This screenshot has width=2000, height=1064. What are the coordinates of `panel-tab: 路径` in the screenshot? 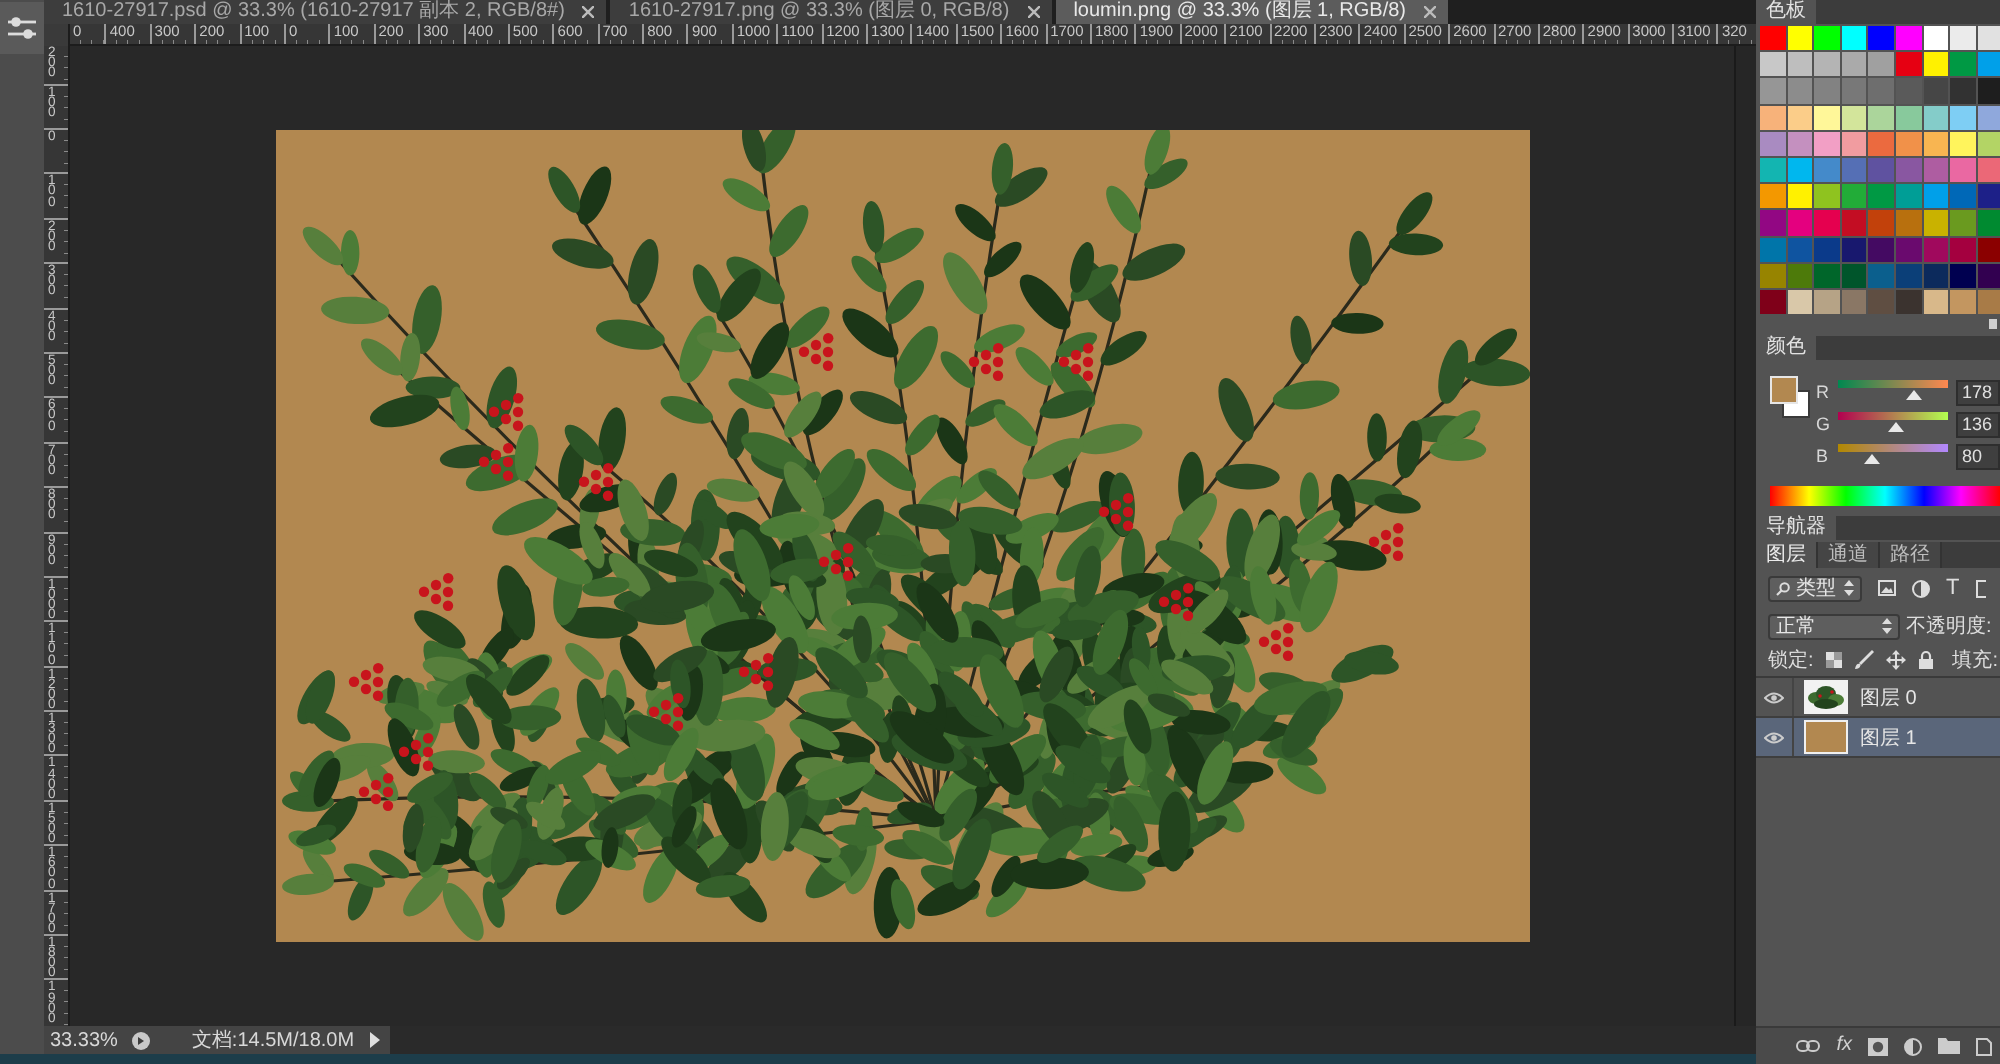 It's located at (1911, 555).